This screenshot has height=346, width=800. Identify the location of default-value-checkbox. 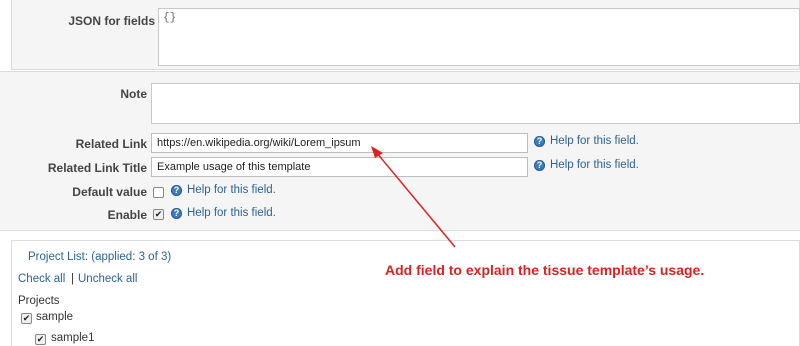
(158, 192).